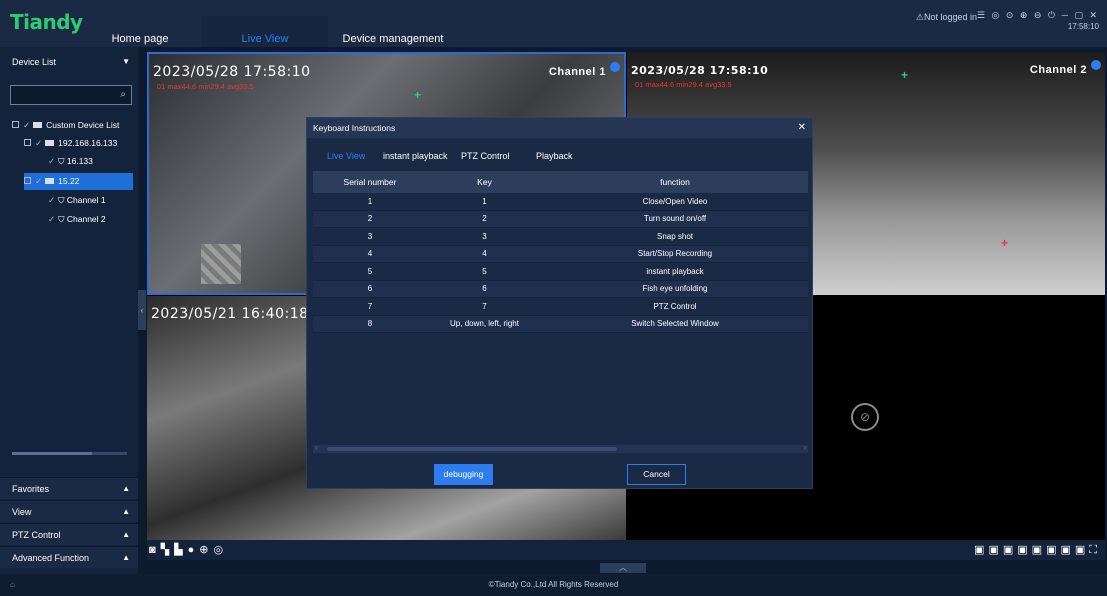 The width and height of the screenshot is (1107, 596). What do you see at coordinates (560, 307) in the screenshot?
I see `table-row: 7 7 PTZ Control` at bounding box center [560, 307].